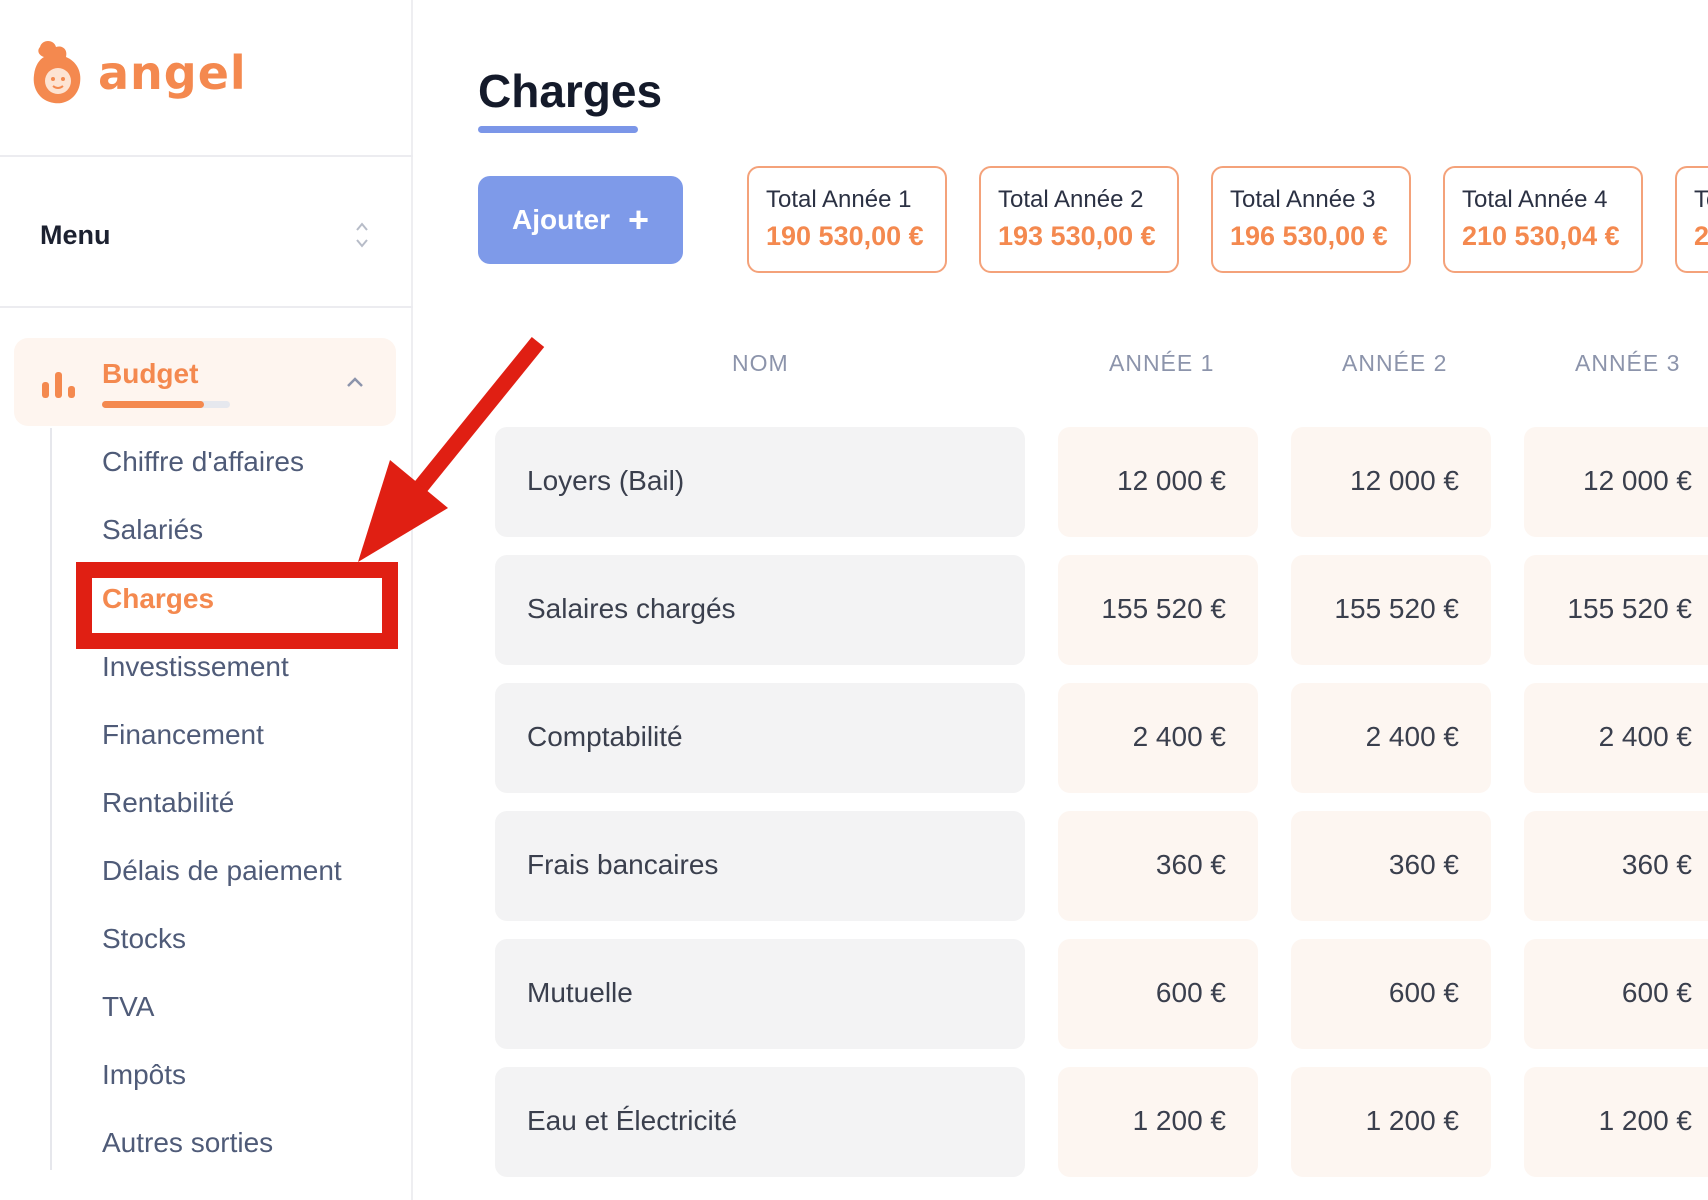 The width and height of the screenshot is (1708, 1200). Describe the element at coordinates (183, 735) in the screenshot. I see `sidebar-item-financement: Financement` at that location.